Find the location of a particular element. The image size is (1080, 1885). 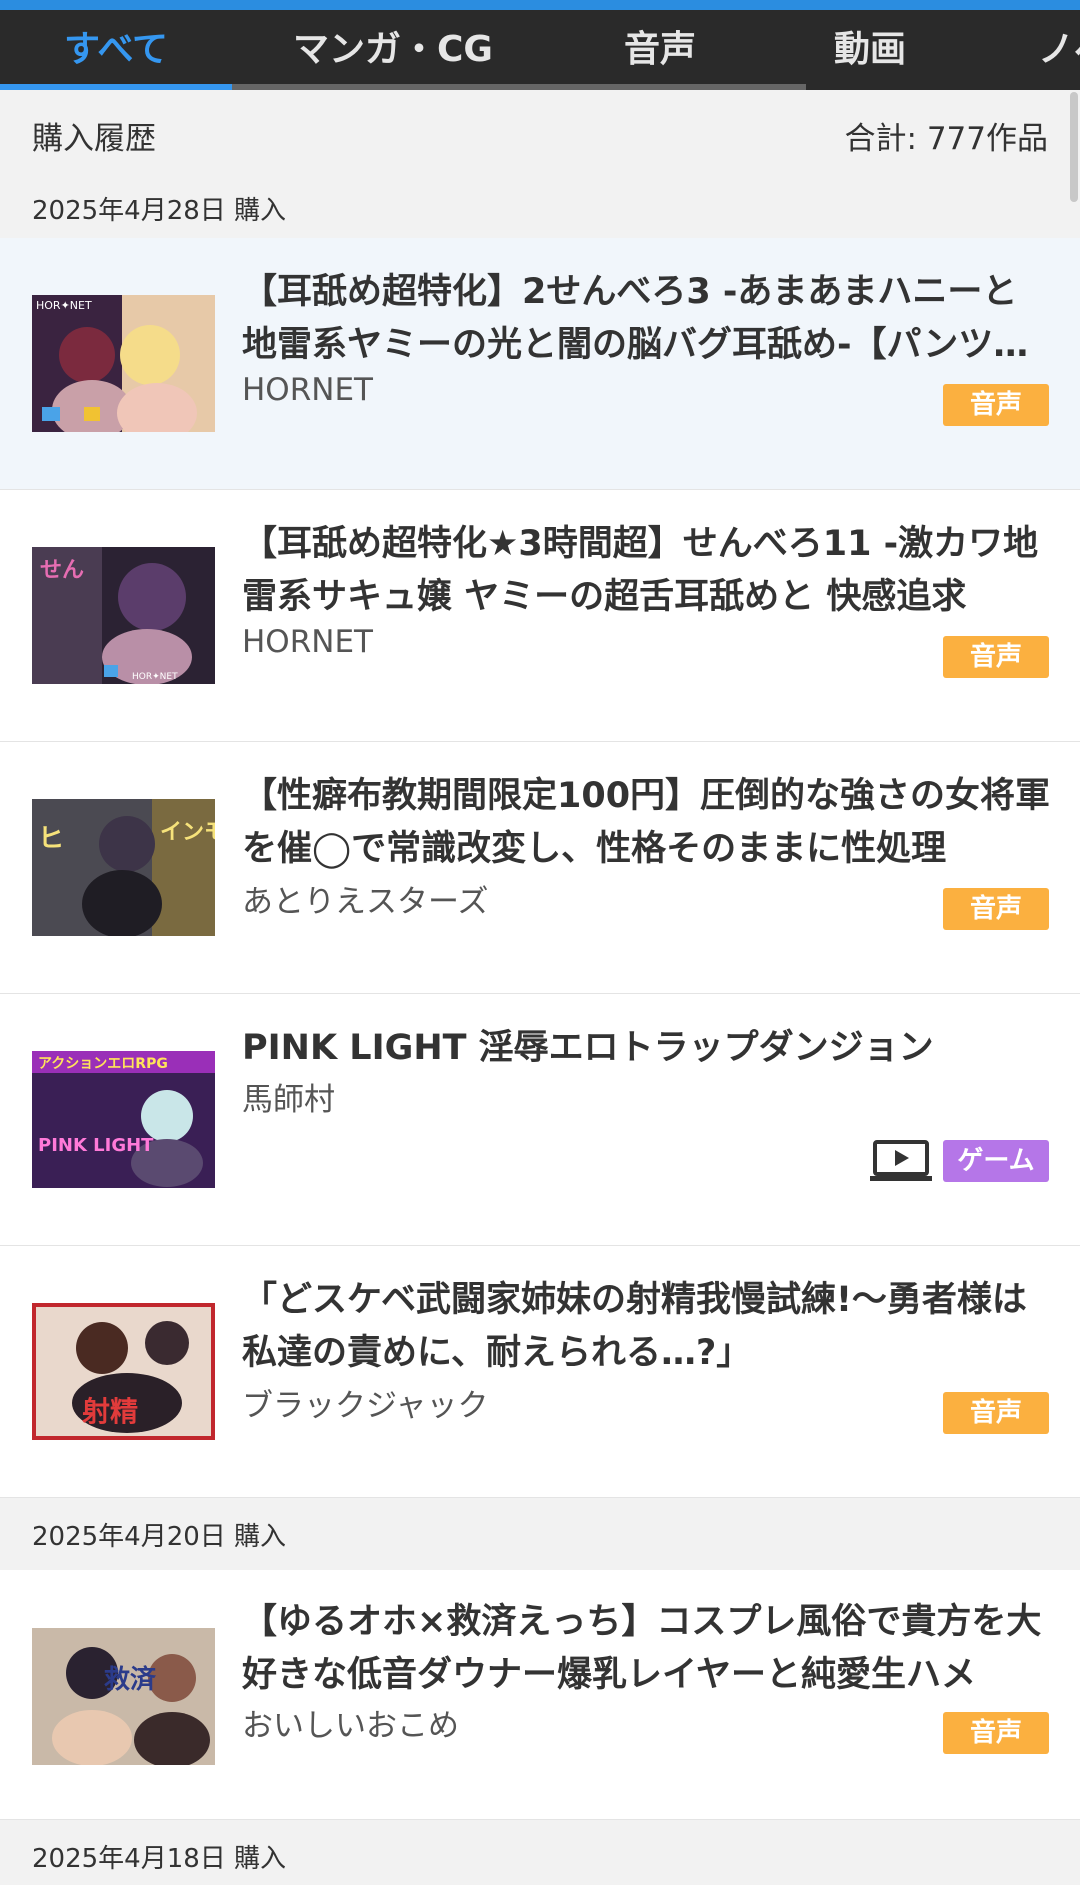

svg-text: PINK LIGHT is located at coordinates (96, 1145).